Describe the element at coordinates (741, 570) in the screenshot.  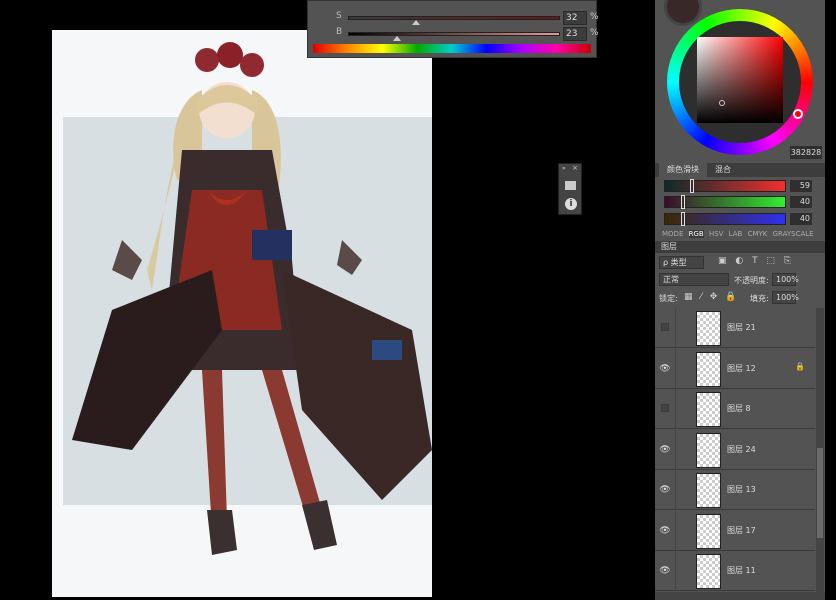
I see `layer-name: 图层 11` at that location.